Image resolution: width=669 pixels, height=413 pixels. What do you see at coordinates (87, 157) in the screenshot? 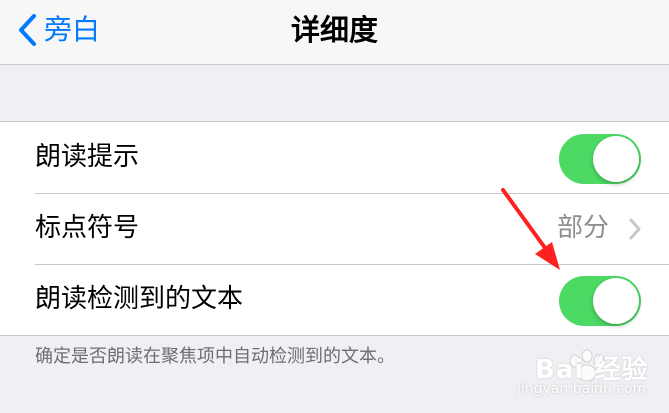
I see `setting-label: 朗读提示` at bounding box center [87, 157].